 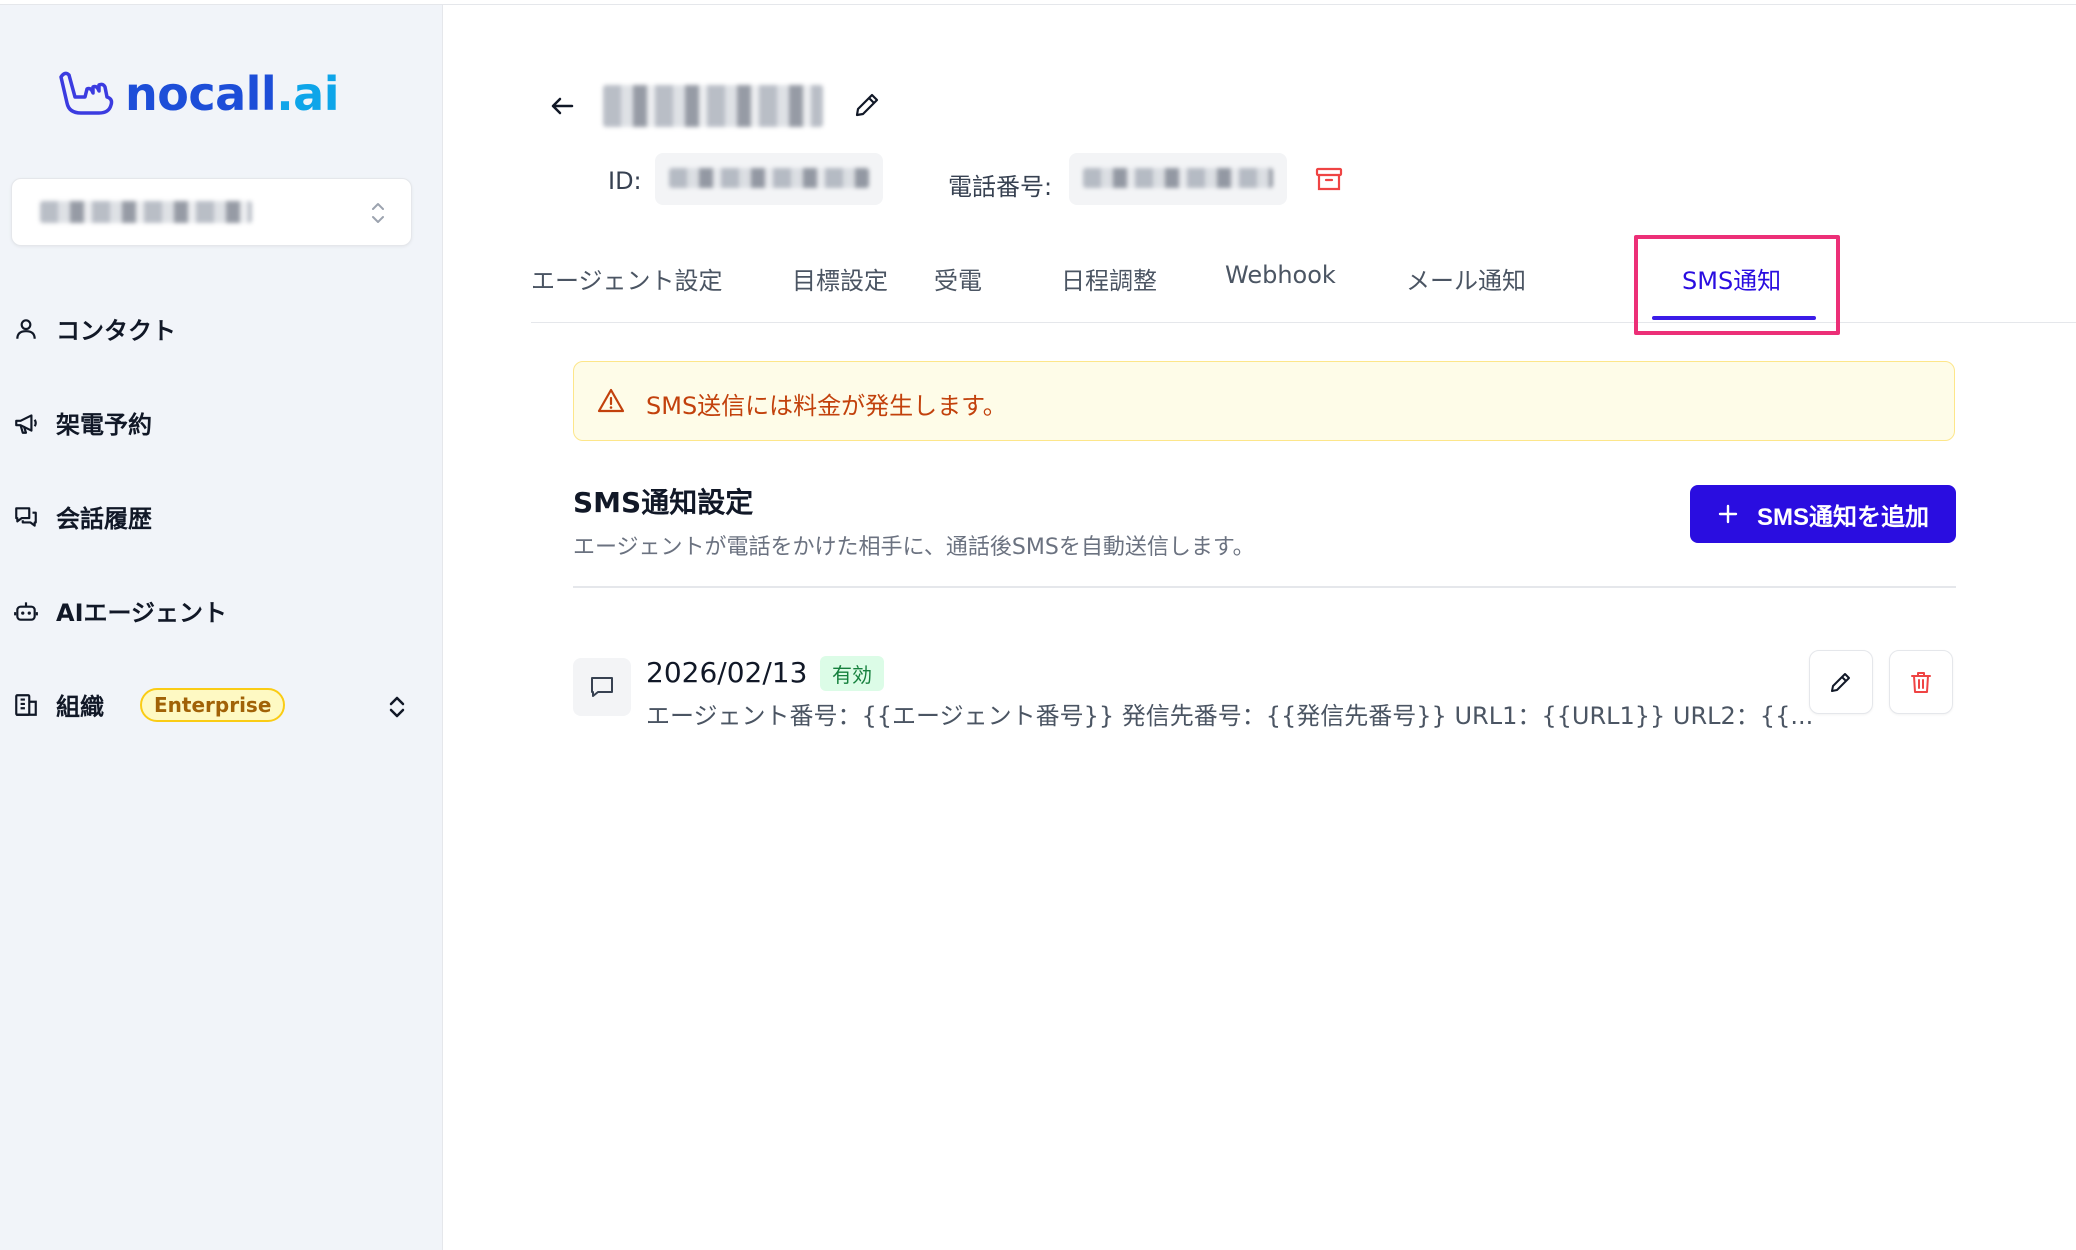 What do you see at coordinates (625, 181) in the screenshot?
I see `id-label: ID:` at bounding box center [625, 181].